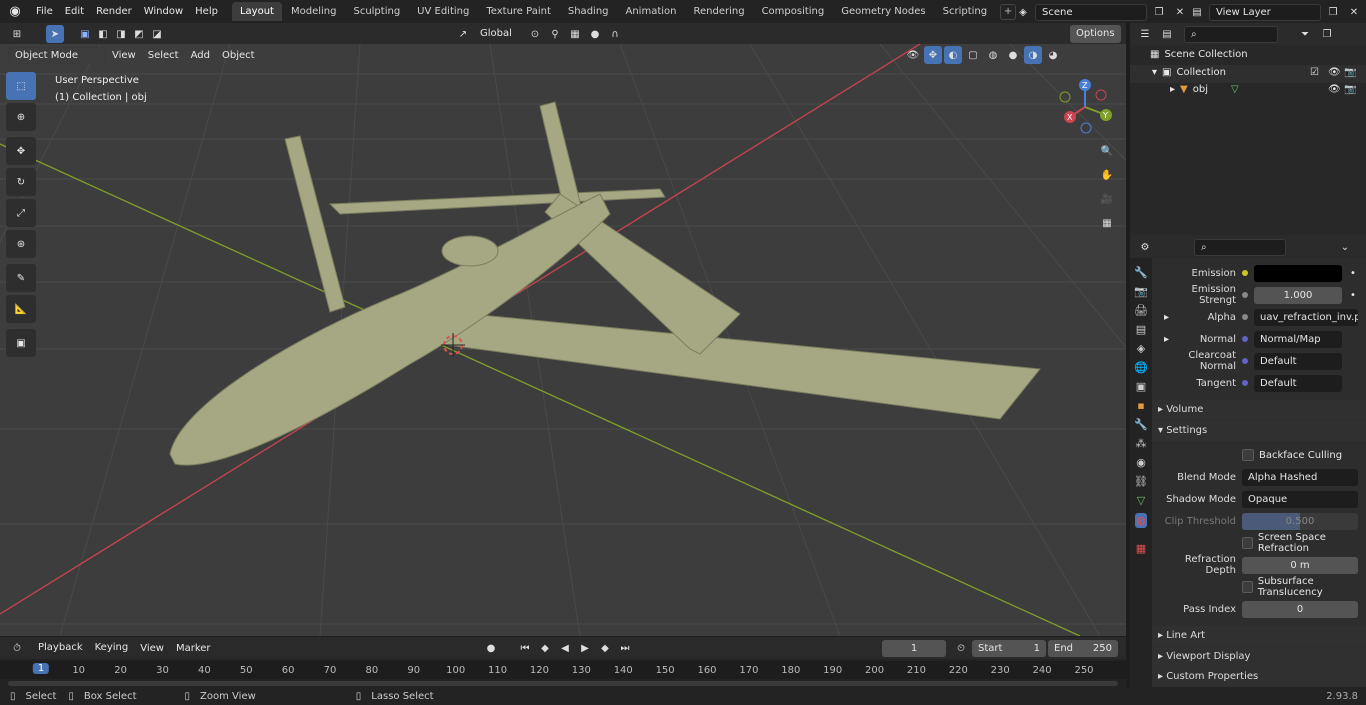  What do you see at coordinates (1300, 565) in the screenshot?
I see `refraction-depth-field: 0 m` at bounding box center [1300, 565].